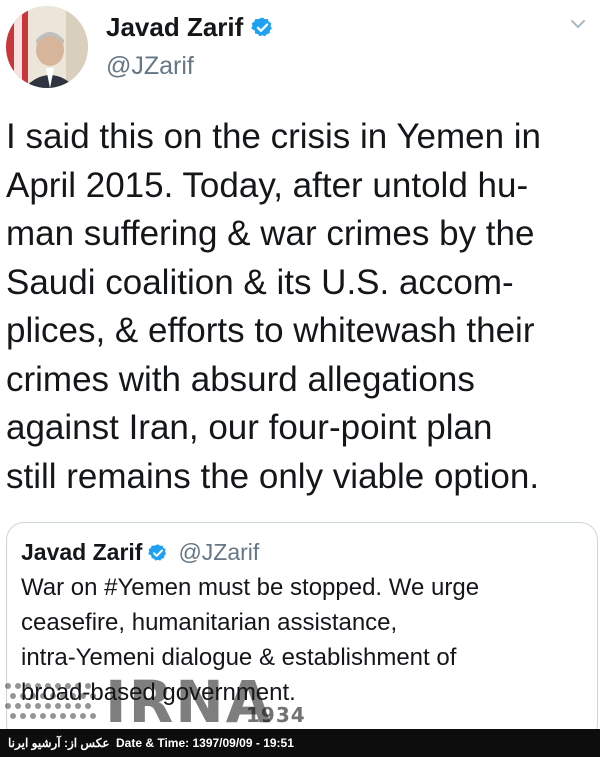  What do you see at coordinates (578, 24) in the screenshot?
I see `chevron-down-icon` at bounding box center [578, 24].